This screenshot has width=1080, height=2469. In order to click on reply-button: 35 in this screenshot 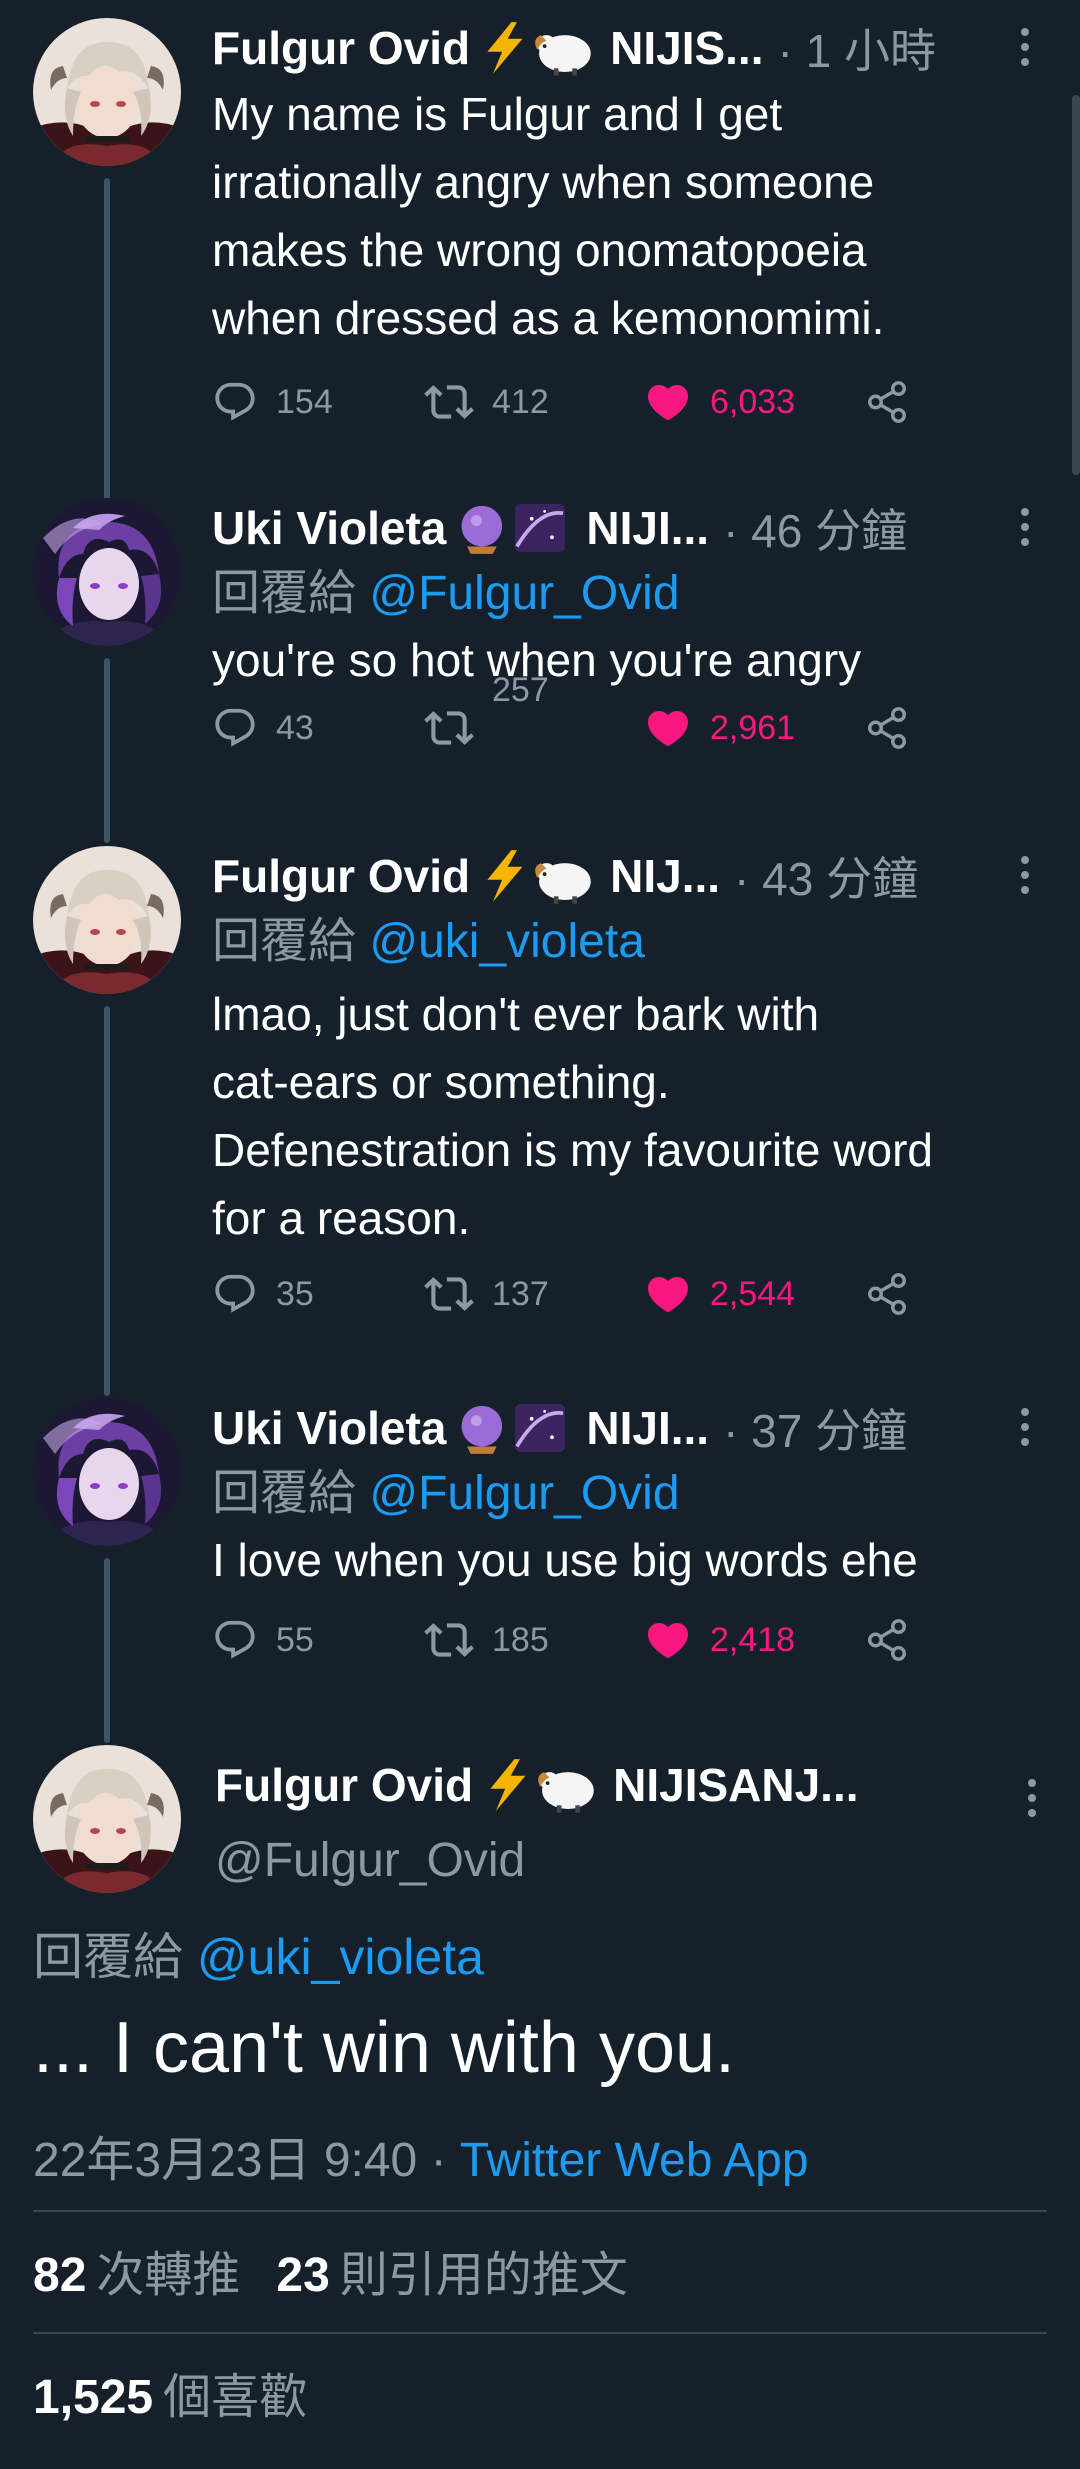, I will do `click(263, 1294)`.